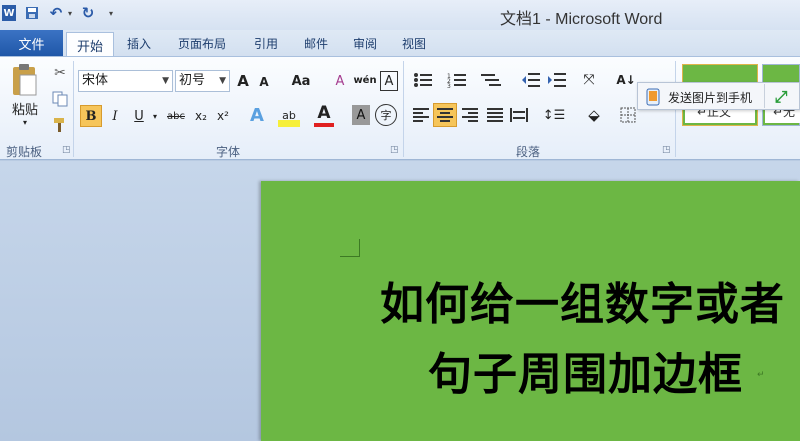  Describe the element at coordinates (115, 116) in the screenshot. I see `italic-button: I` at that location.